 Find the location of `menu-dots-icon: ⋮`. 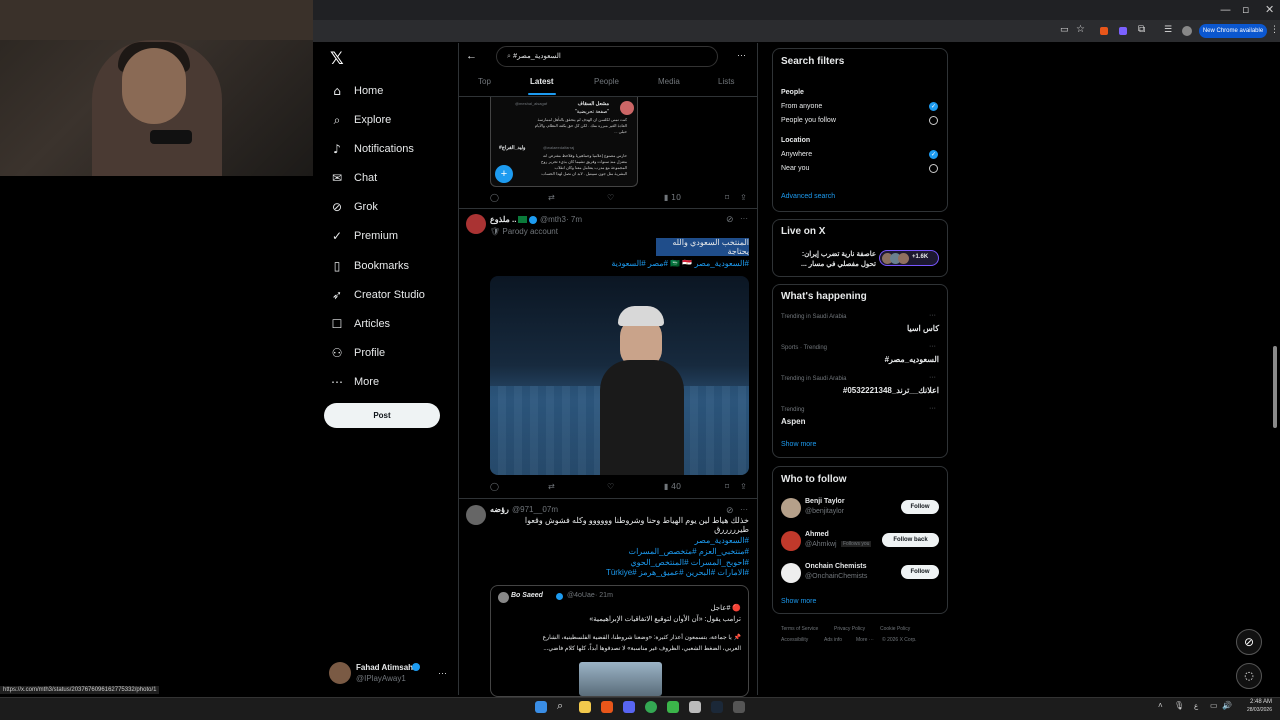

menu-dots-icon: ⋮ is located at coordinates (1274, 30).